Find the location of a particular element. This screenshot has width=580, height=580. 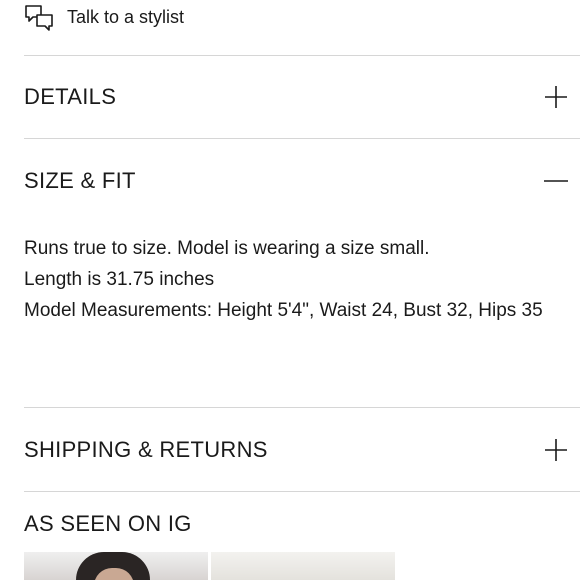

talk-to-stylist-link: Talk to a stylist is located at coordinates (302, 18).